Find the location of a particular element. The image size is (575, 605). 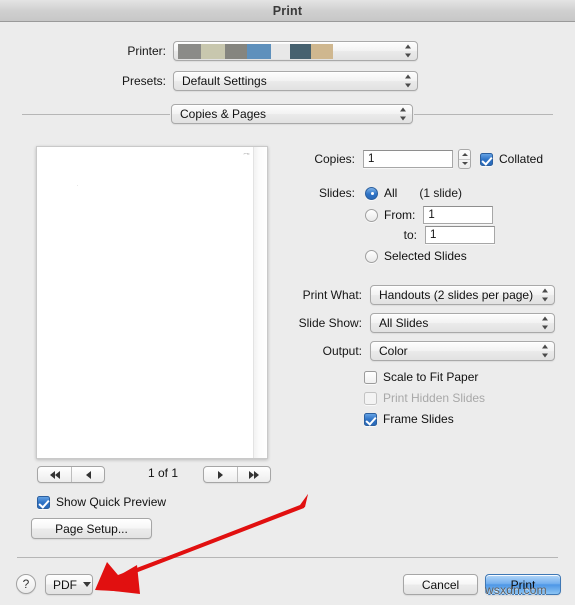

preview-nav-back is located at coordinates (71, 474).